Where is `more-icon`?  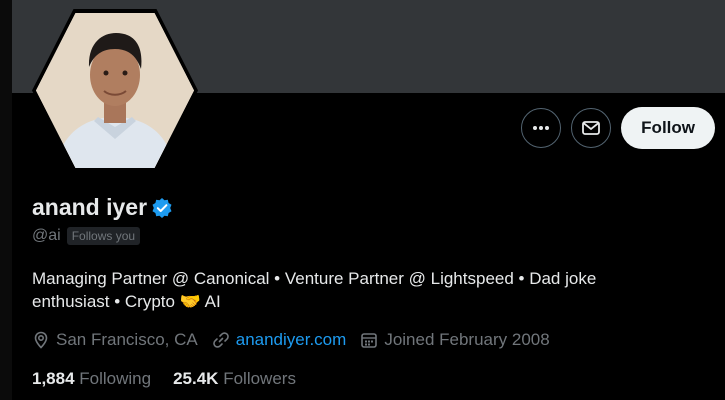 more-icon is located at coordinates (541, 128).